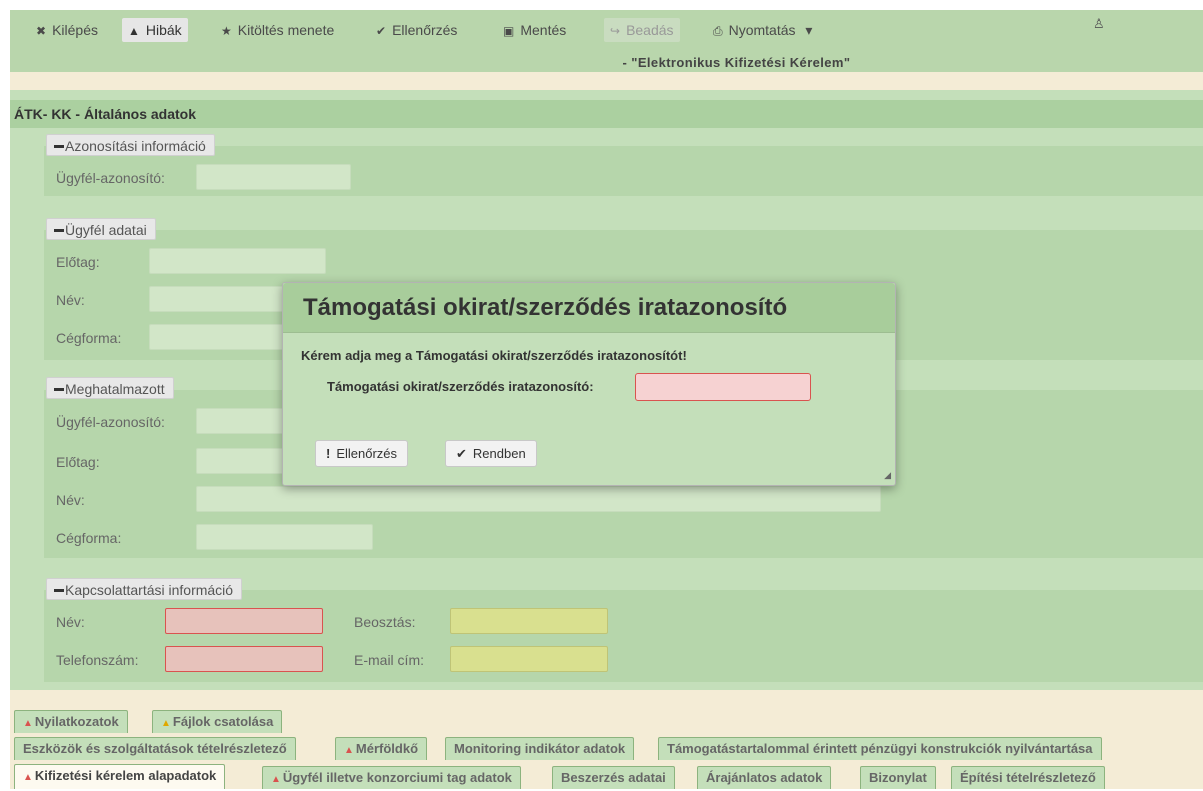 The width and height of the screenshot is (1203, 791). Describe the element at coordinates (529, 659) in the screenshot. I see `email-field` at that location.